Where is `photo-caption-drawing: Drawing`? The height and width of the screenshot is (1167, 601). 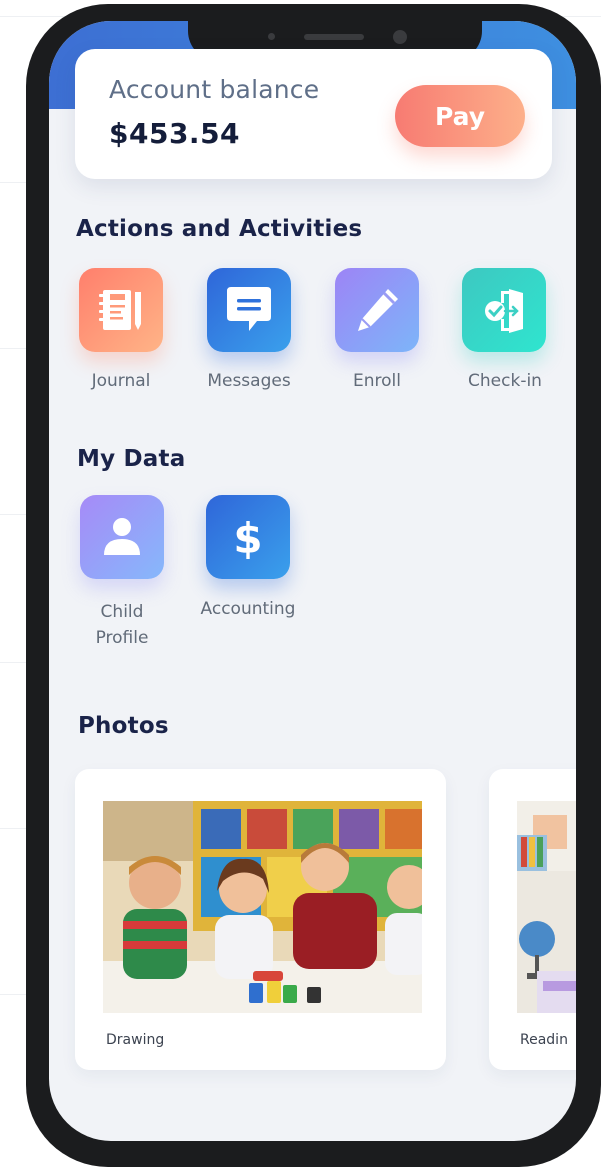
photo-caption-drawing: Drawing is located at coordinates (135, 1040).